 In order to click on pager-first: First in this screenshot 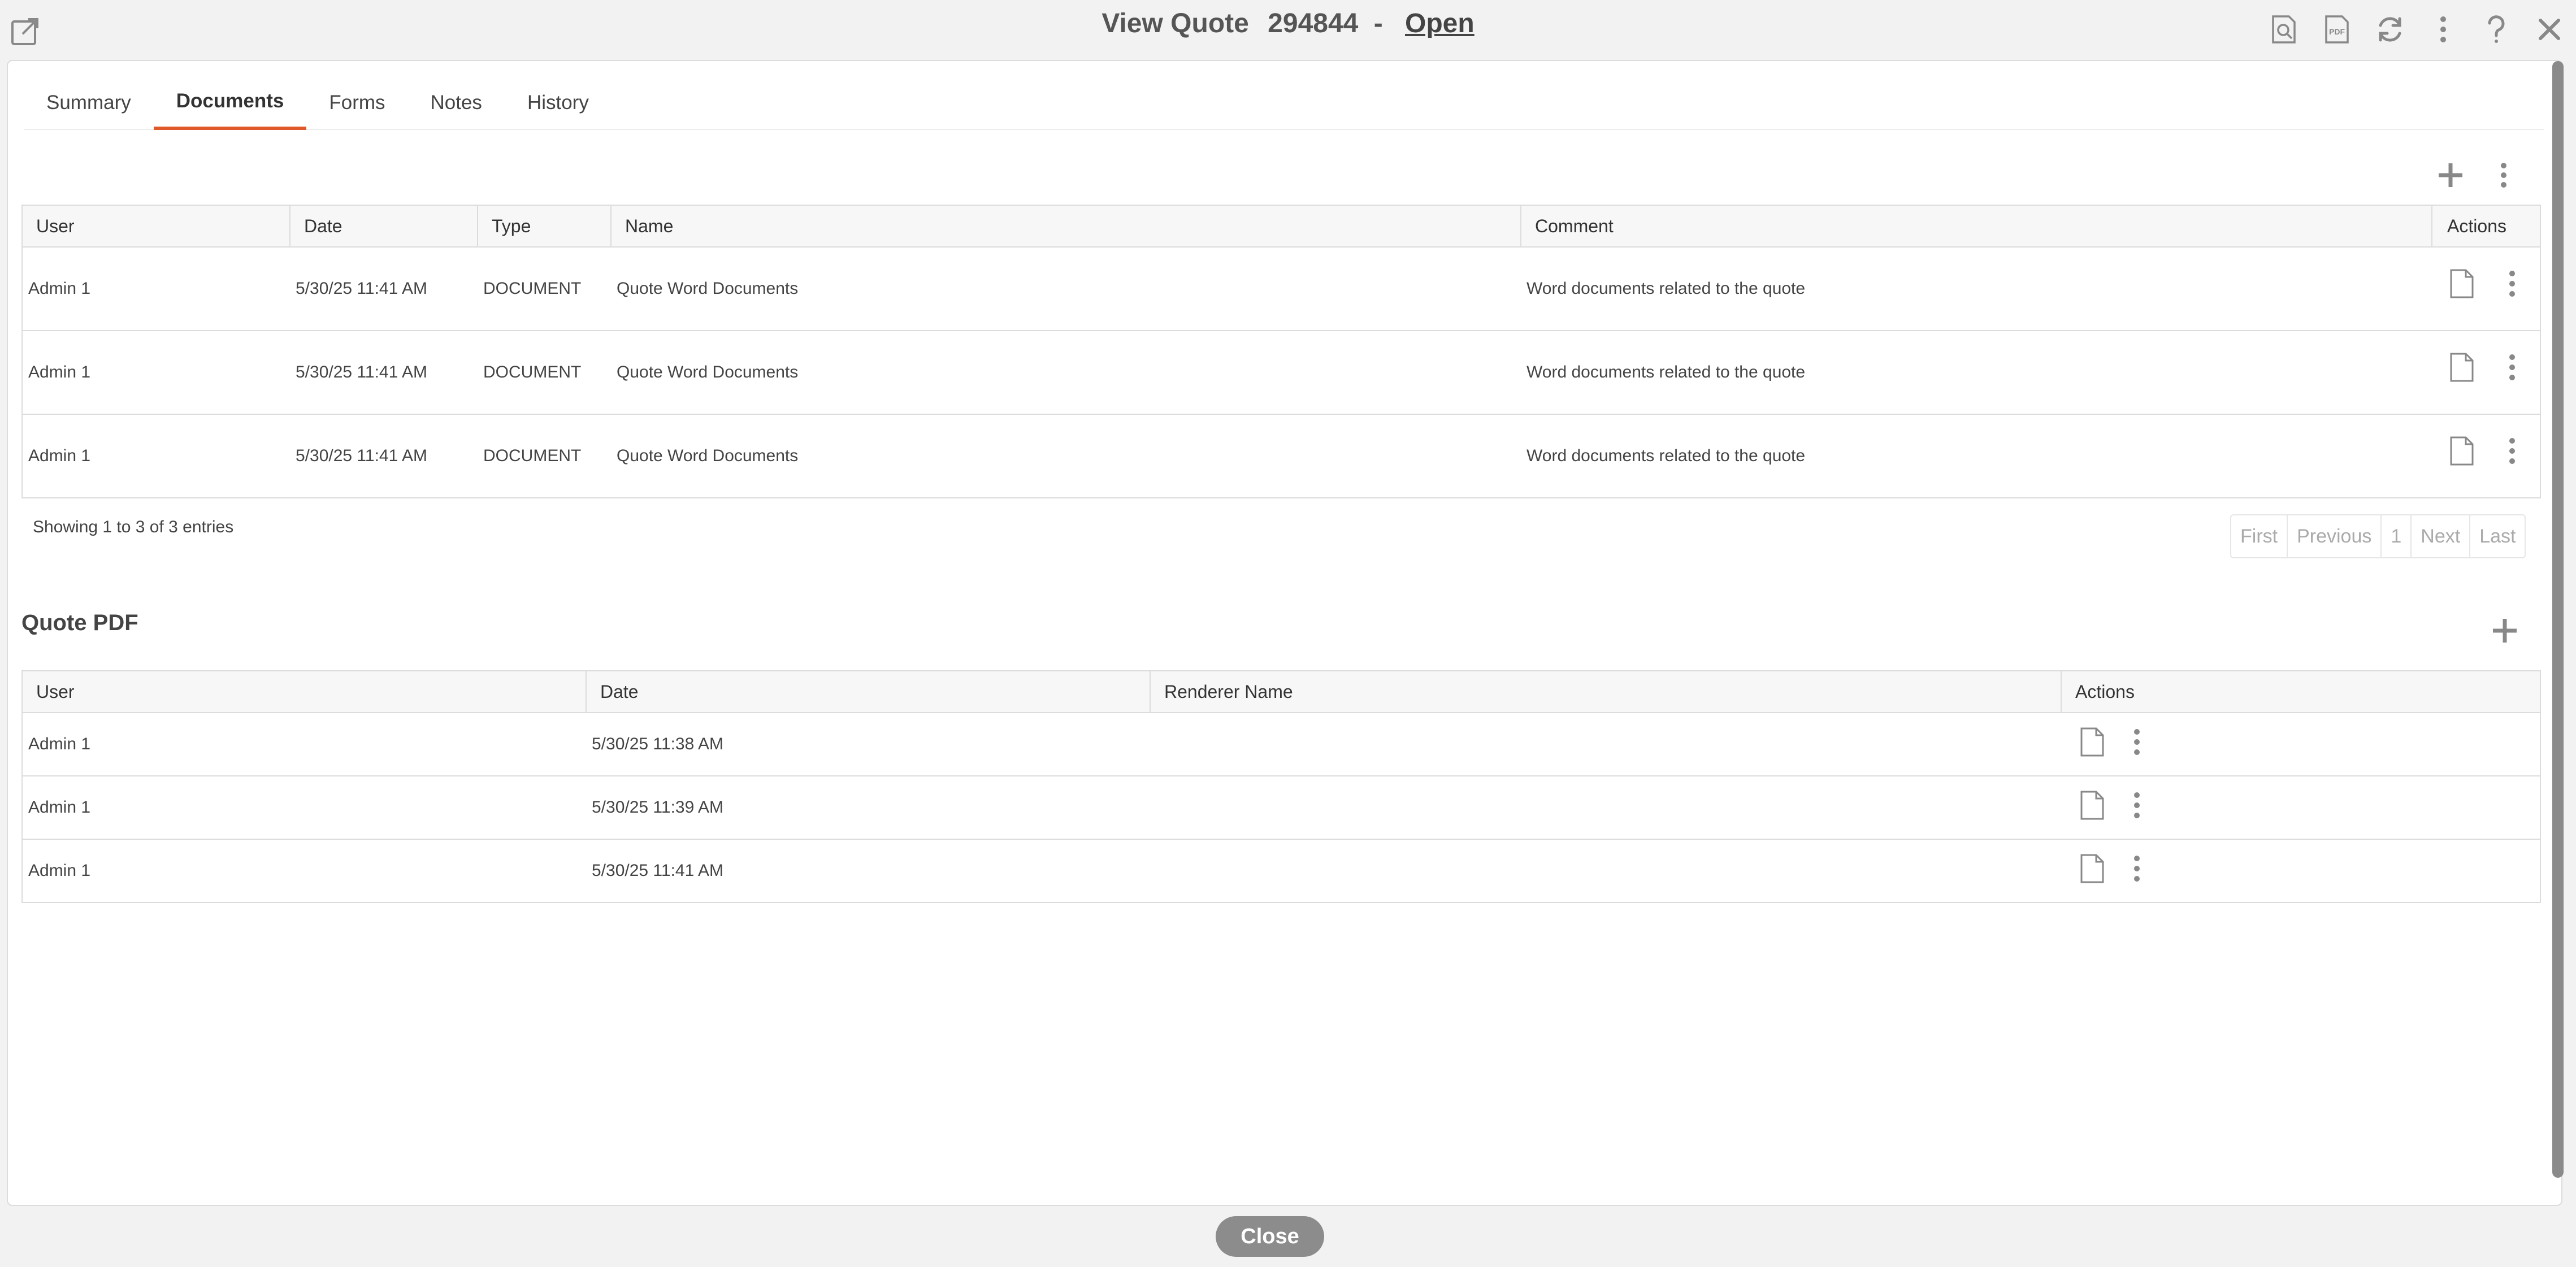, I will do `click(2259, 536)`.